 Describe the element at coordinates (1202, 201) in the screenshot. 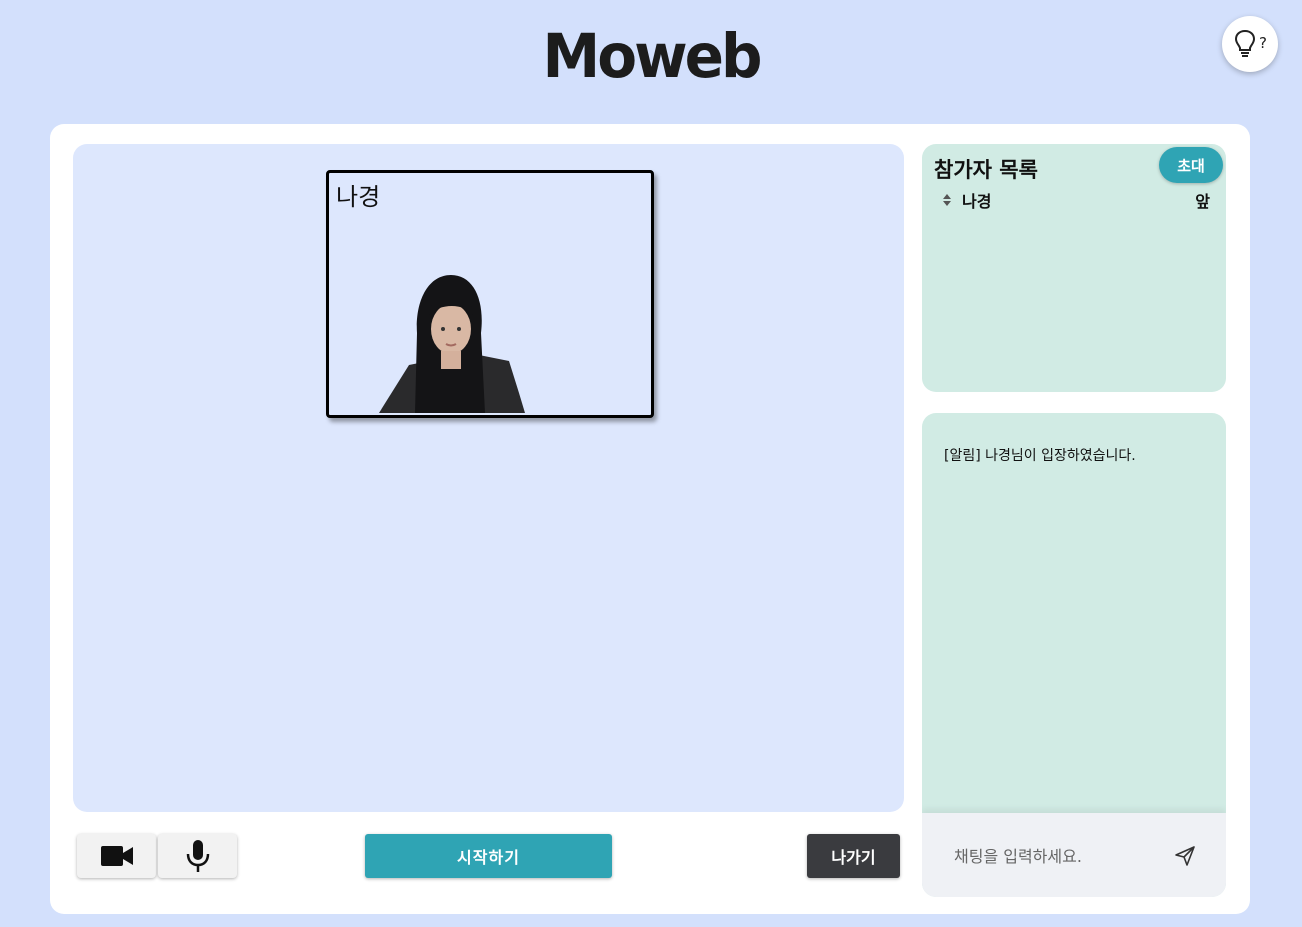

I see `participant-status: 앞` at that location.